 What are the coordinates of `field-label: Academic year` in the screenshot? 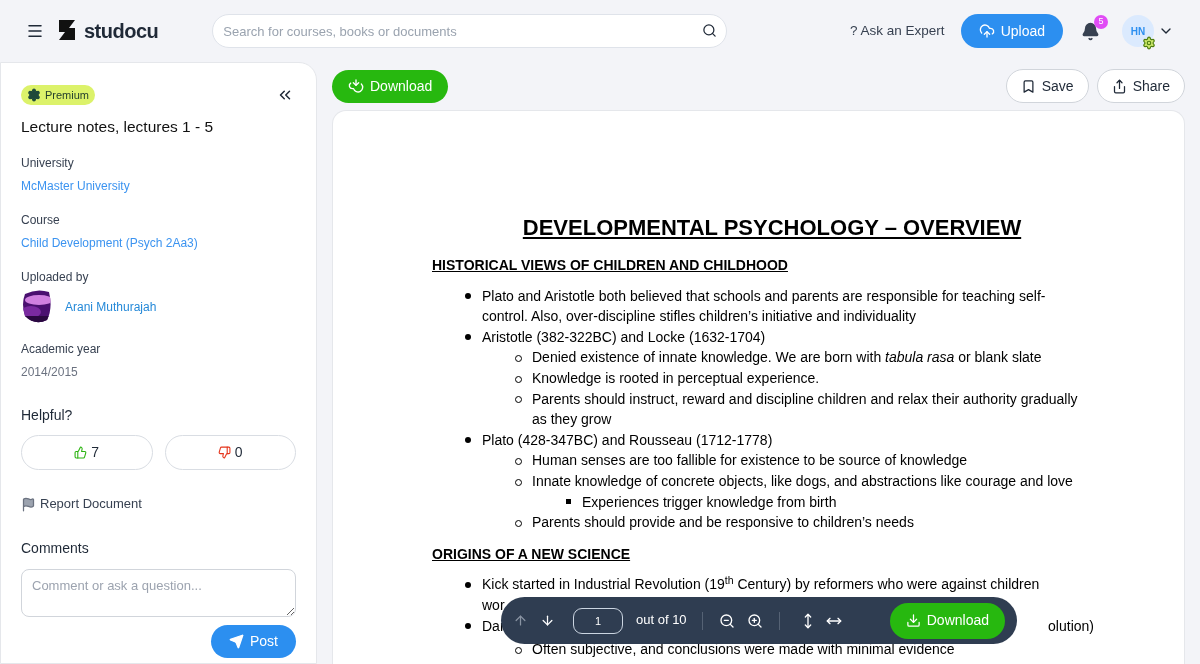 It's located at (61, 350).